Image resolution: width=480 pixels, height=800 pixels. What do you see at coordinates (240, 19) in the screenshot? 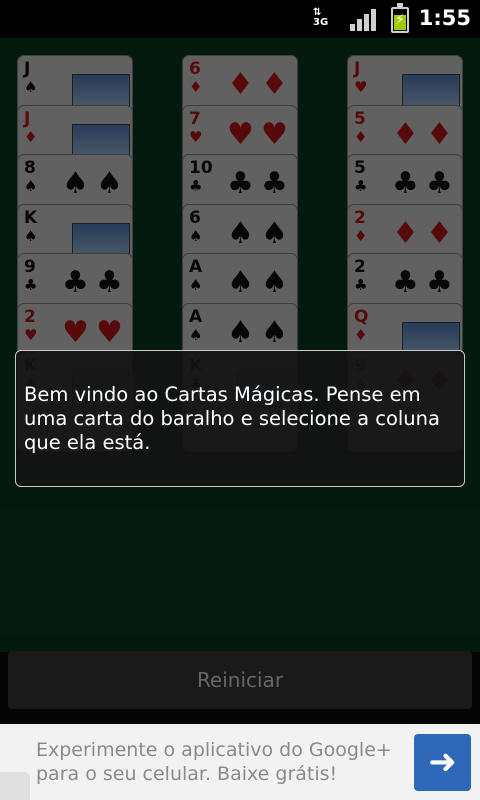
I see `status-bar: ⇅ 3G ⚡ 1:55` at bounding box center [240, 19].